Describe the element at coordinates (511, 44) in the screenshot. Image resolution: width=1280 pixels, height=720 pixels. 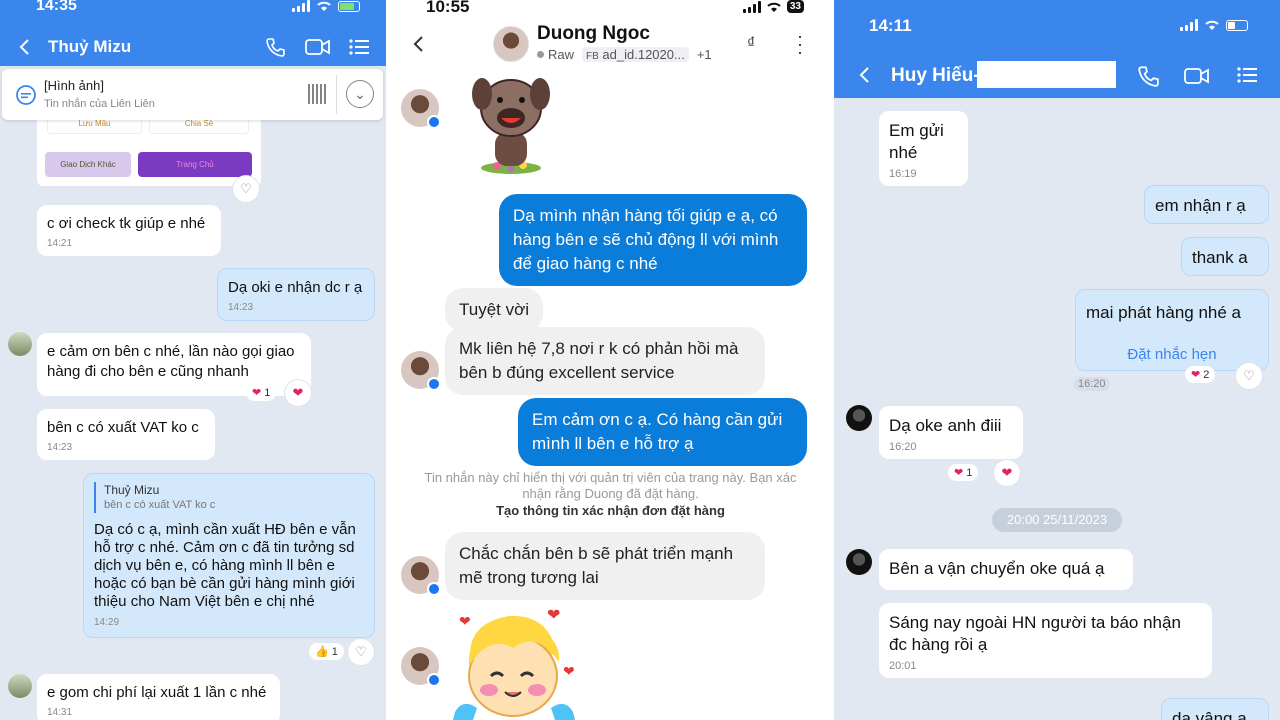
I see `header-avatar` at that location.